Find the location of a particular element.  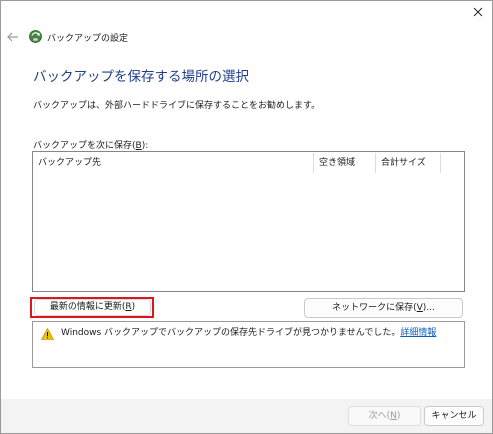

back-arrow-icon is located at coordinates (12, 37).